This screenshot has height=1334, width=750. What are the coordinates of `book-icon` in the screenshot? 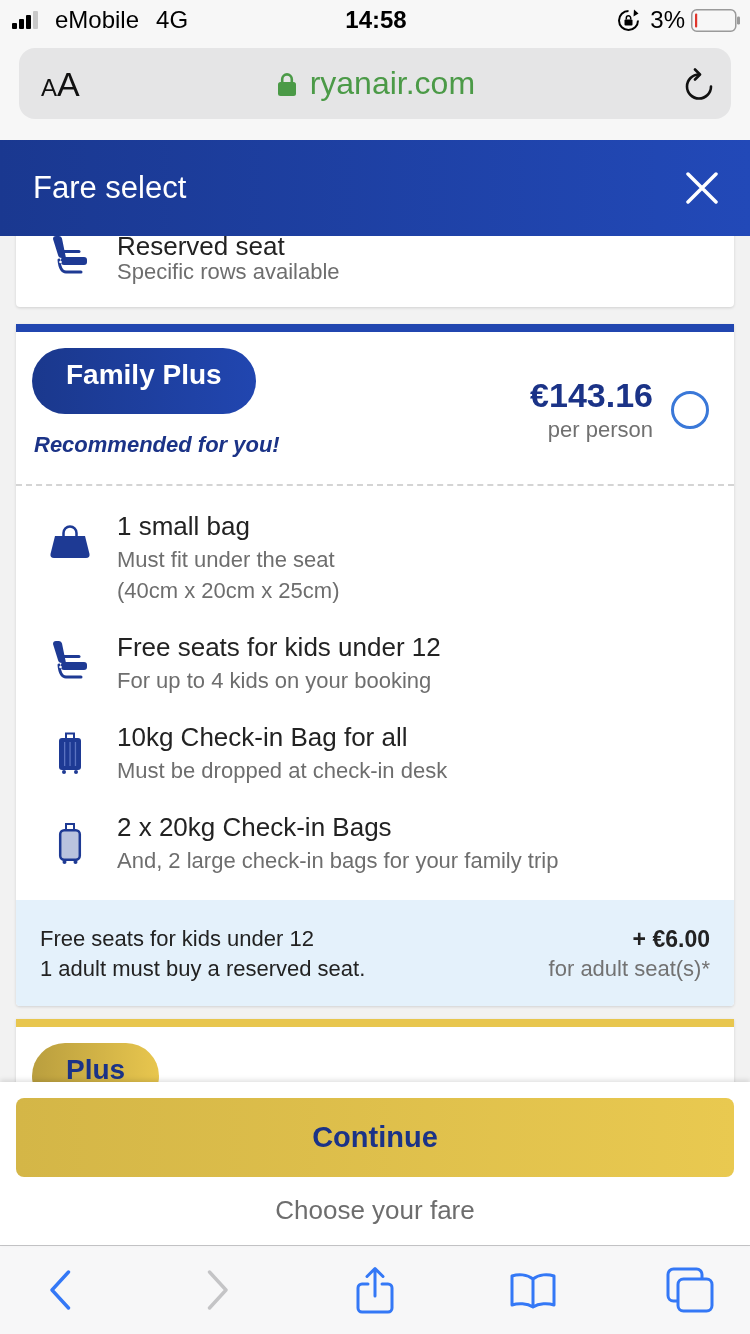 It's located at (532, 1290).